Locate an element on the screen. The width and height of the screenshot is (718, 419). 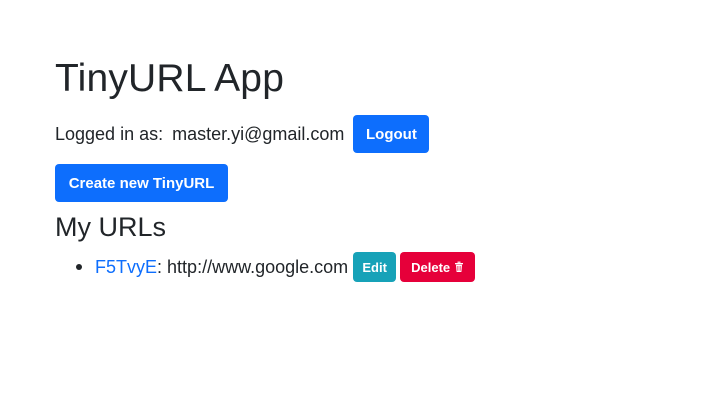
my-urls-heading: My URLs is located at coordinates (111, 227).